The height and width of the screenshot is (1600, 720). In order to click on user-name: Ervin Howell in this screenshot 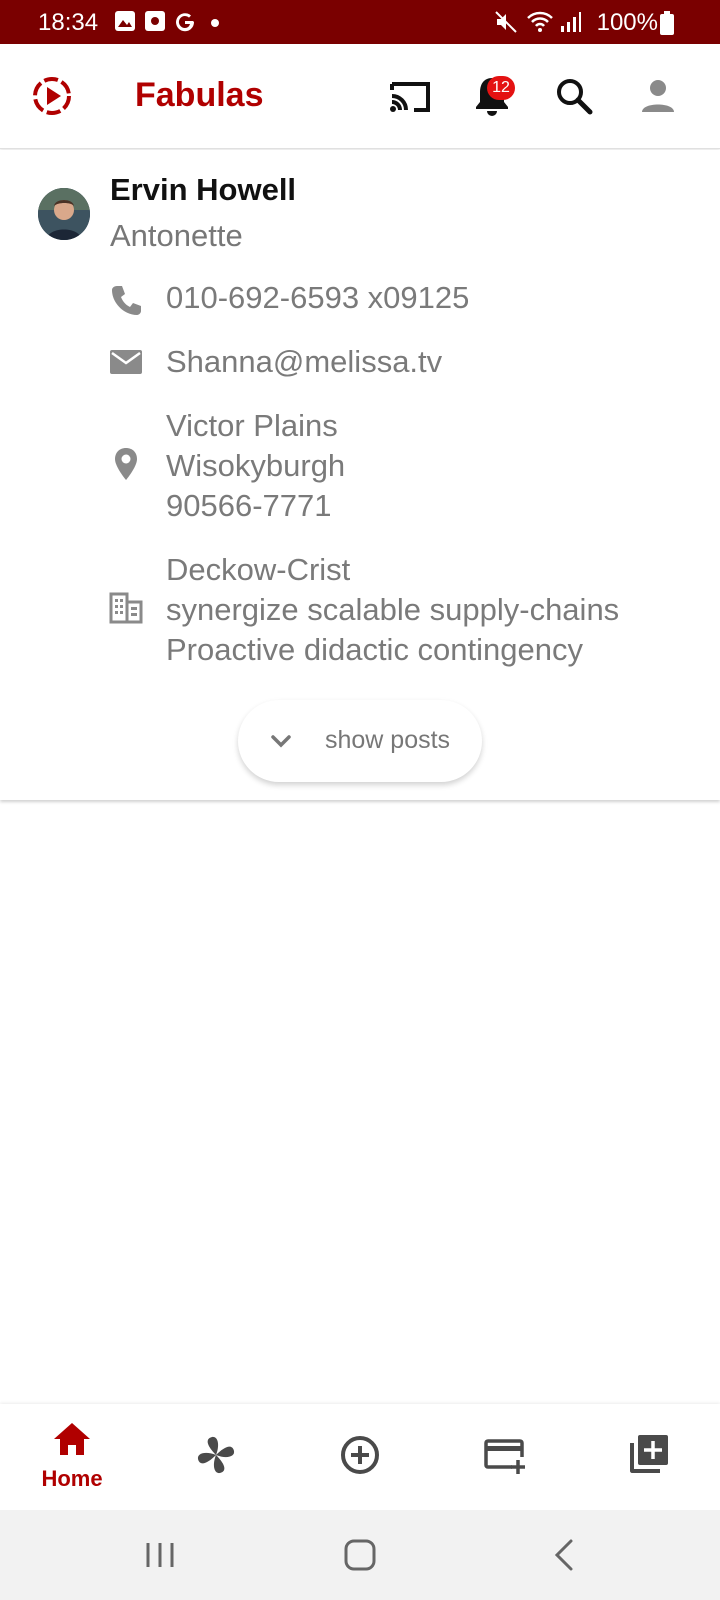, I will do `click(203, 189)`.